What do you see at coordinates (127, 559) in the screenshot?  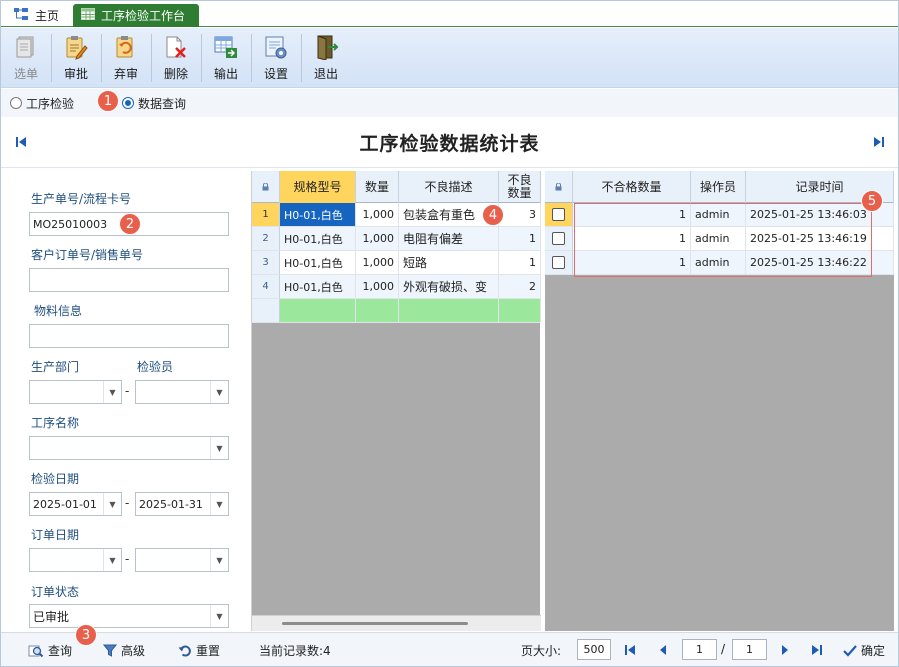 I see `order-date-dash: -` at bounding box center [127, 559].